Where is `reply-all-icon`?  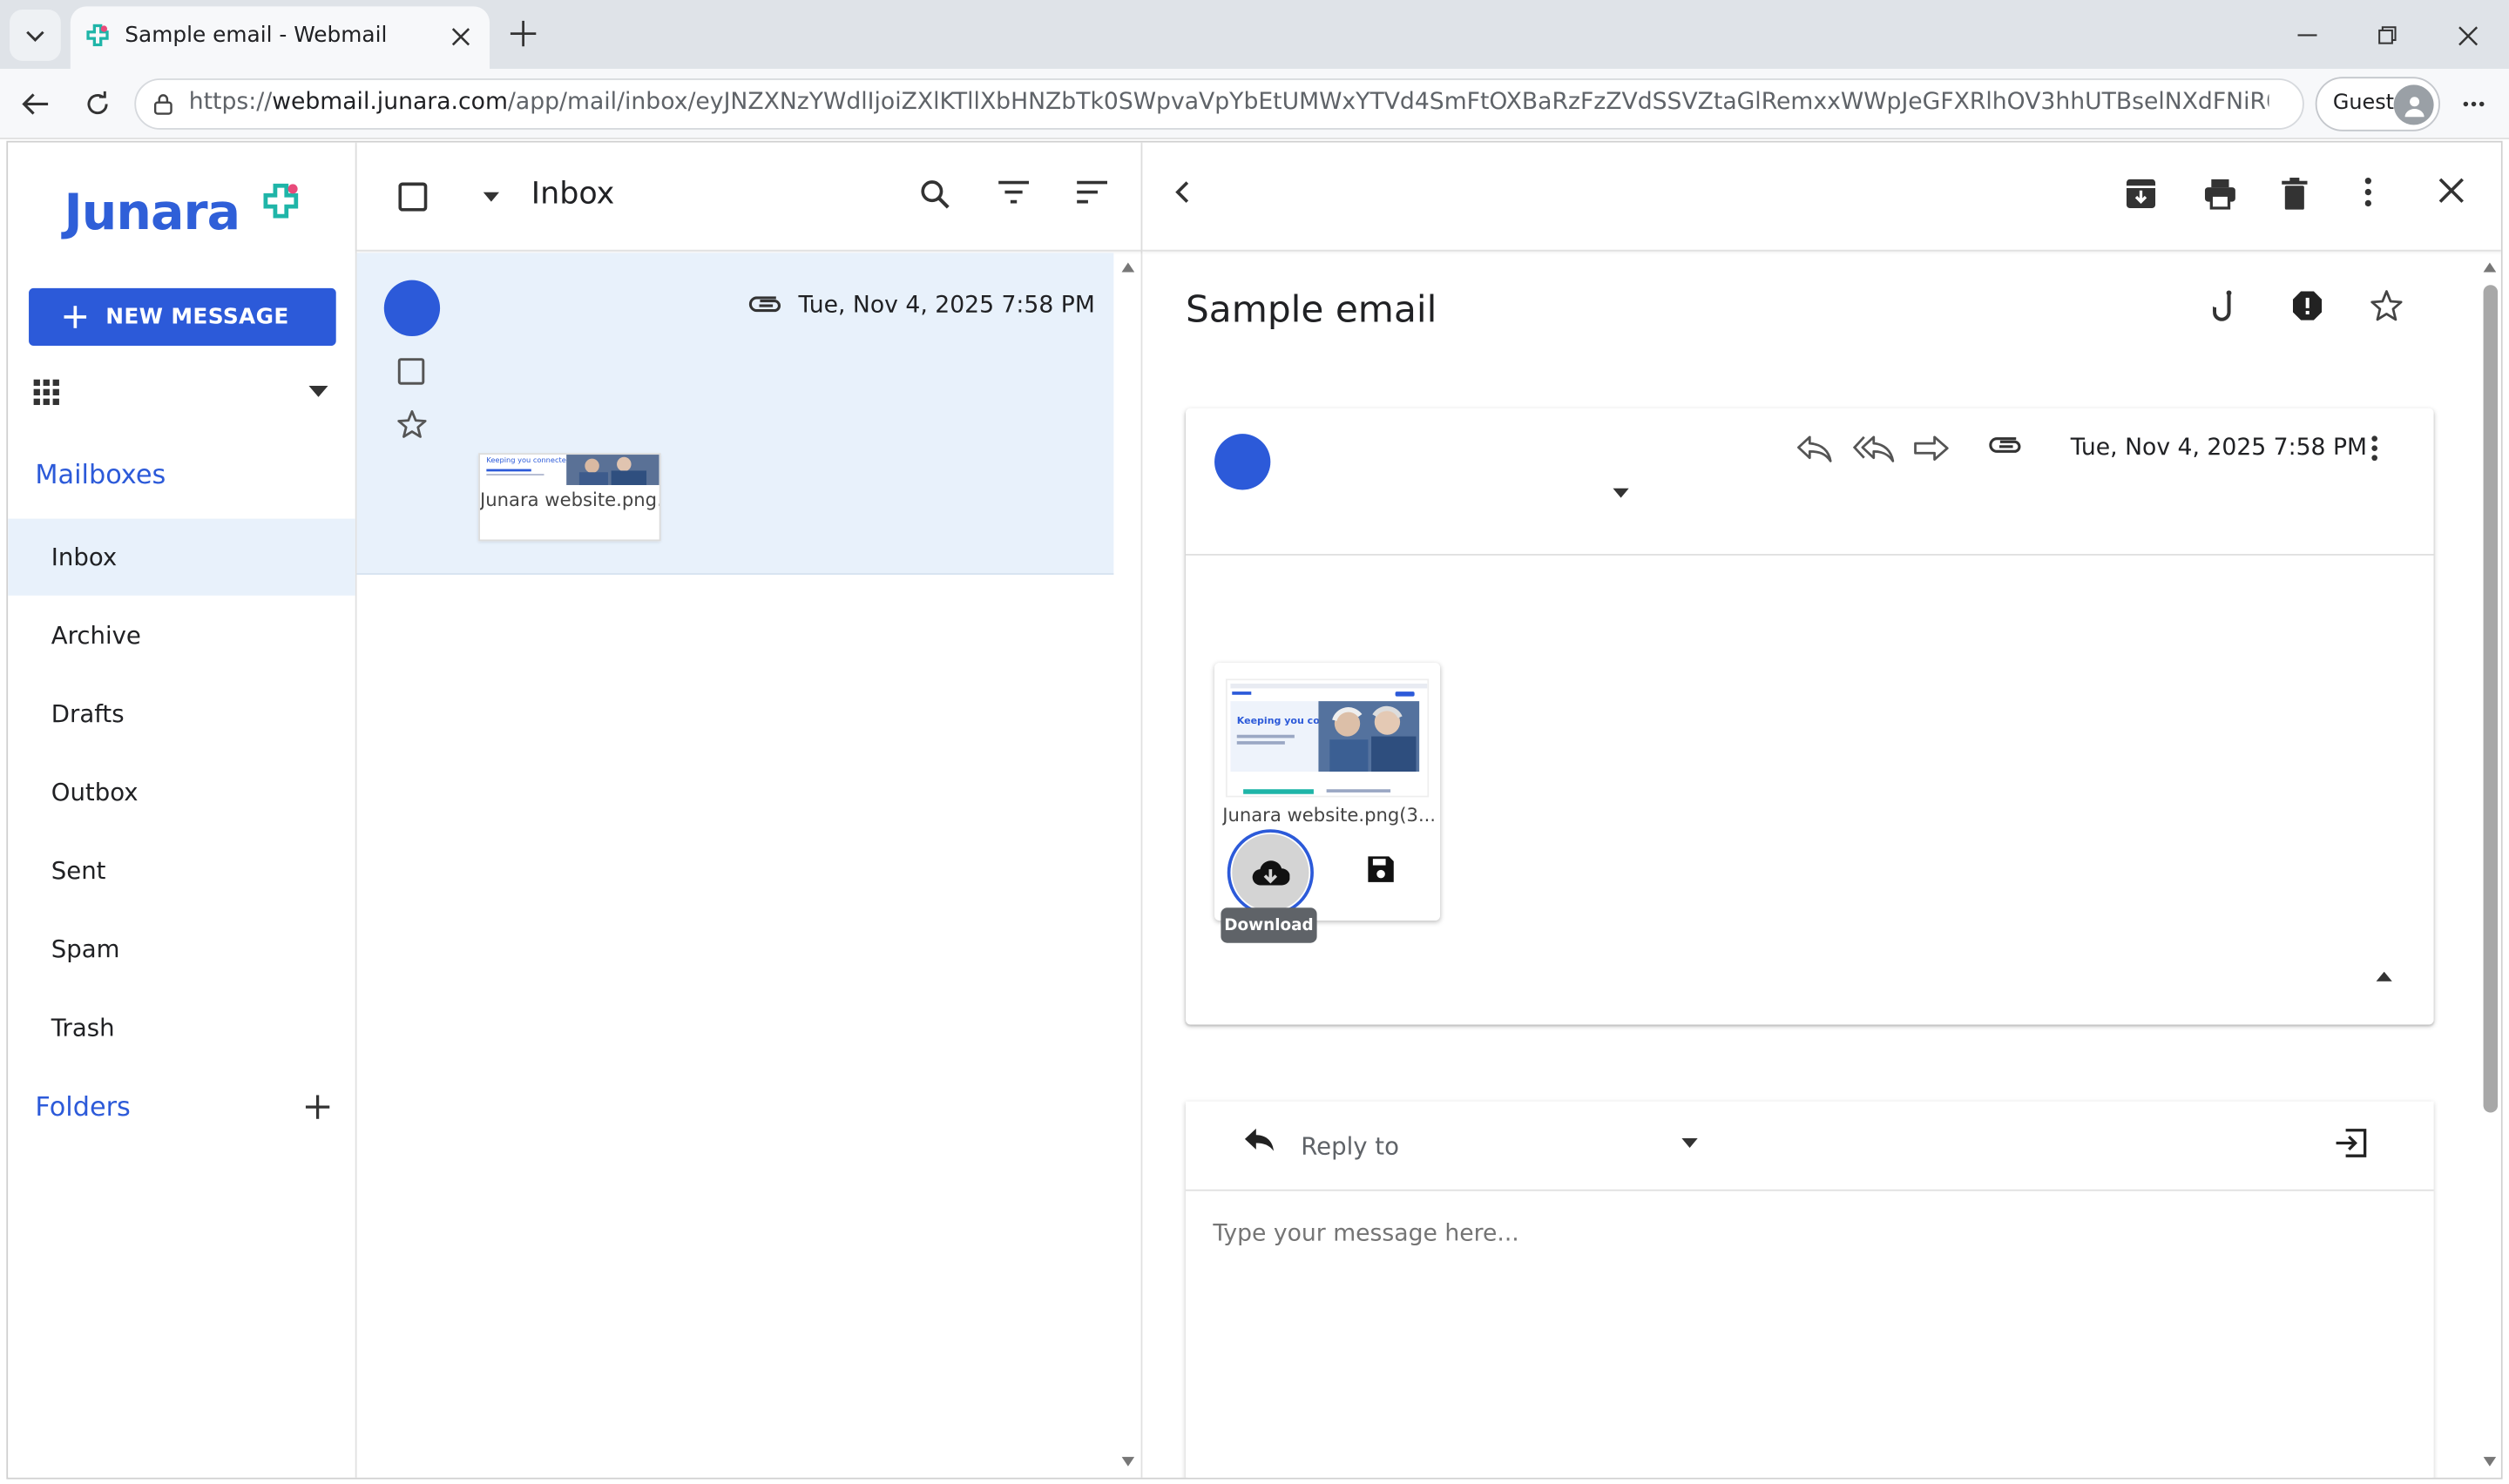 reply-all-icon is located at coordinates (1873, 448).